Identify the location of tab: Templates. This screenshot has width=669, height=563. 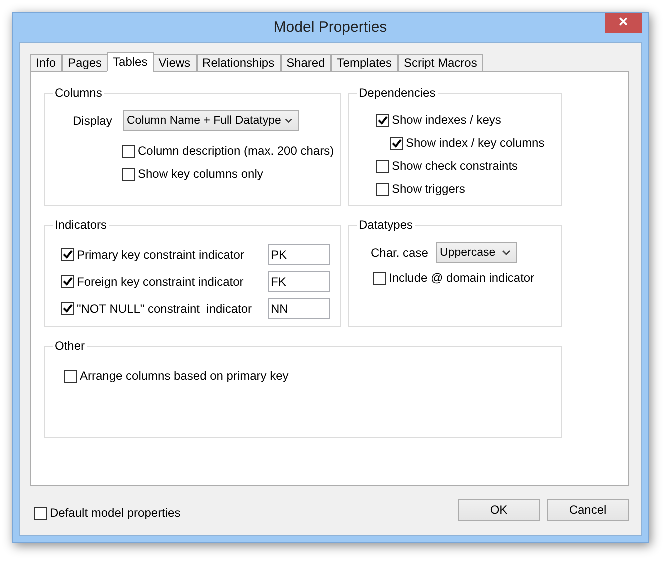
(364, 63).